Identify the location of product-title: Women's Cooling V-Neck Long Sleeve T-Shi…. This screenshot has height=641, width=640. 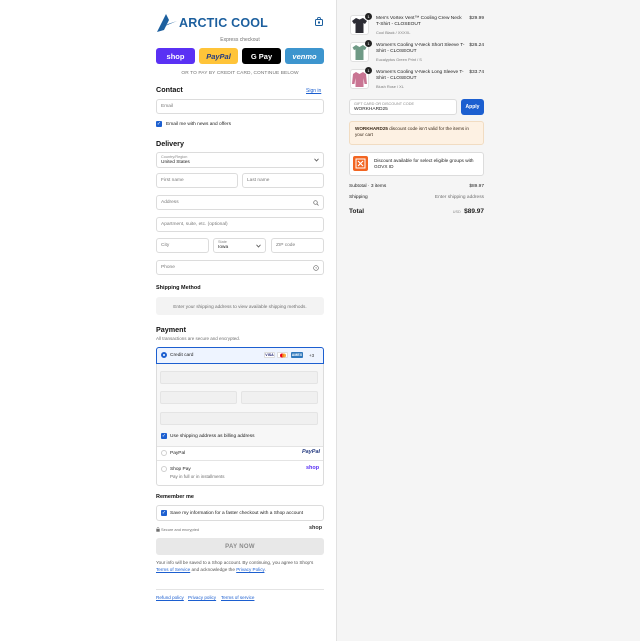
(420, 76).